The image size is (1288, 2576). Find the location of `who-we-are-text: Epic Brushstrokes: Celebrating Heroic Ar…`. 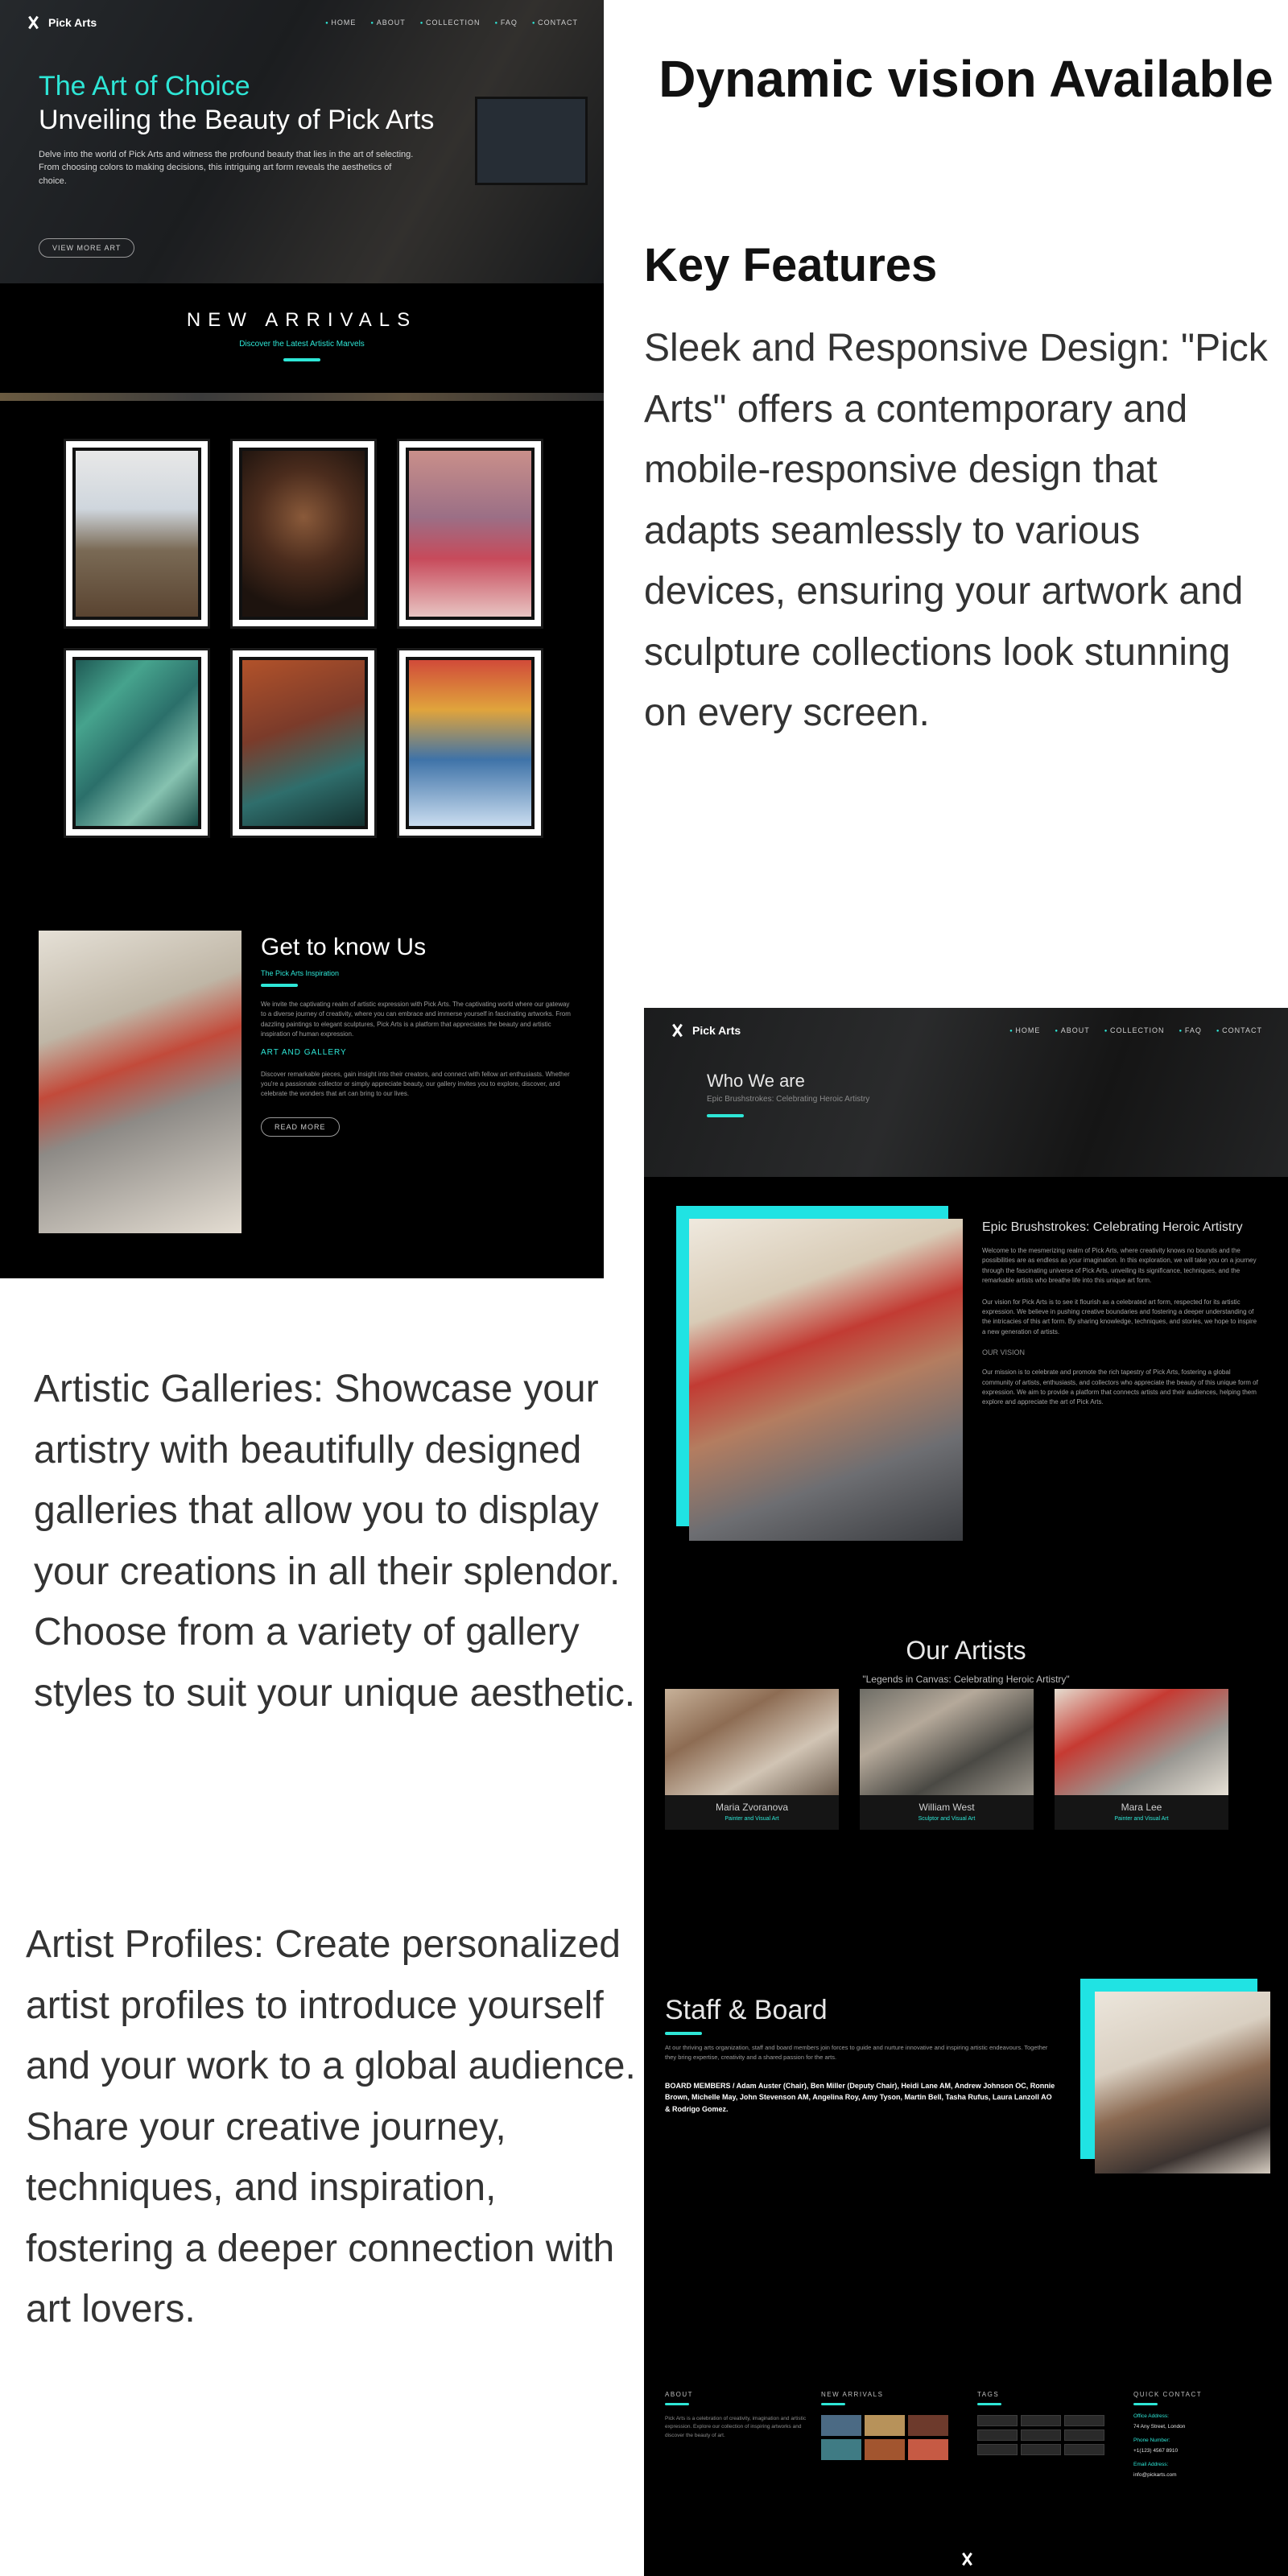

who-we-are-text: Epic Brushstrokes: Celebrating Heroic Ar… is located at coordinates (1121, 1314).